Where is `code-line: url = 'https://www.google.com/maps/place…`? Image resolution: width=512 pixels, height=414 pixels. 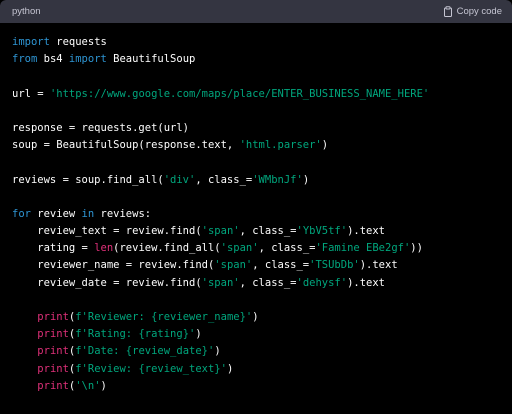 code-line: url = 'https://www.google.com/maps/place… is located at coordinates (256, 94).